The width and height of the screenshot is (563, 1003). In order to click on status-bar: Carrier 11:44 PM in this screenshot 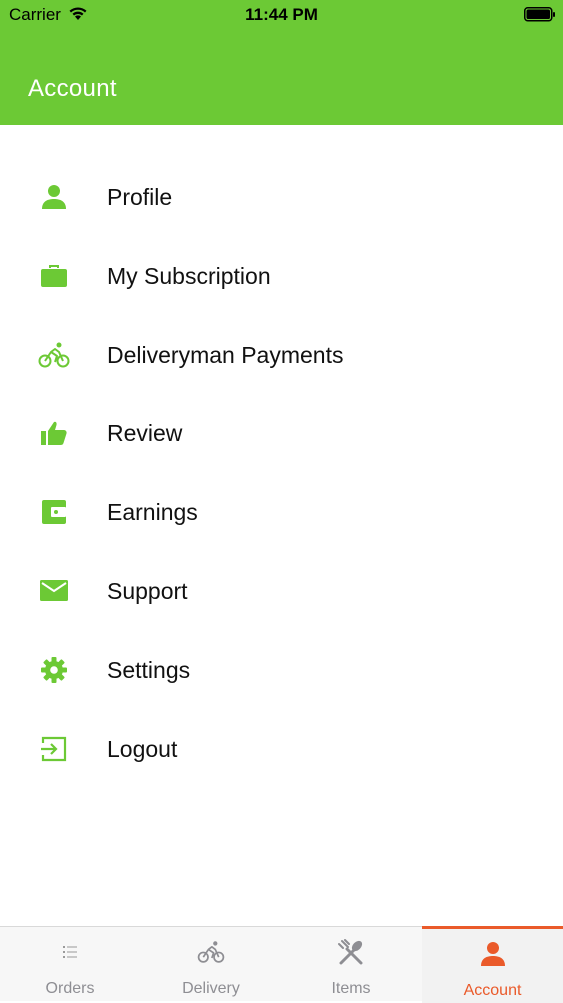, I will do `click(281, 15)`.